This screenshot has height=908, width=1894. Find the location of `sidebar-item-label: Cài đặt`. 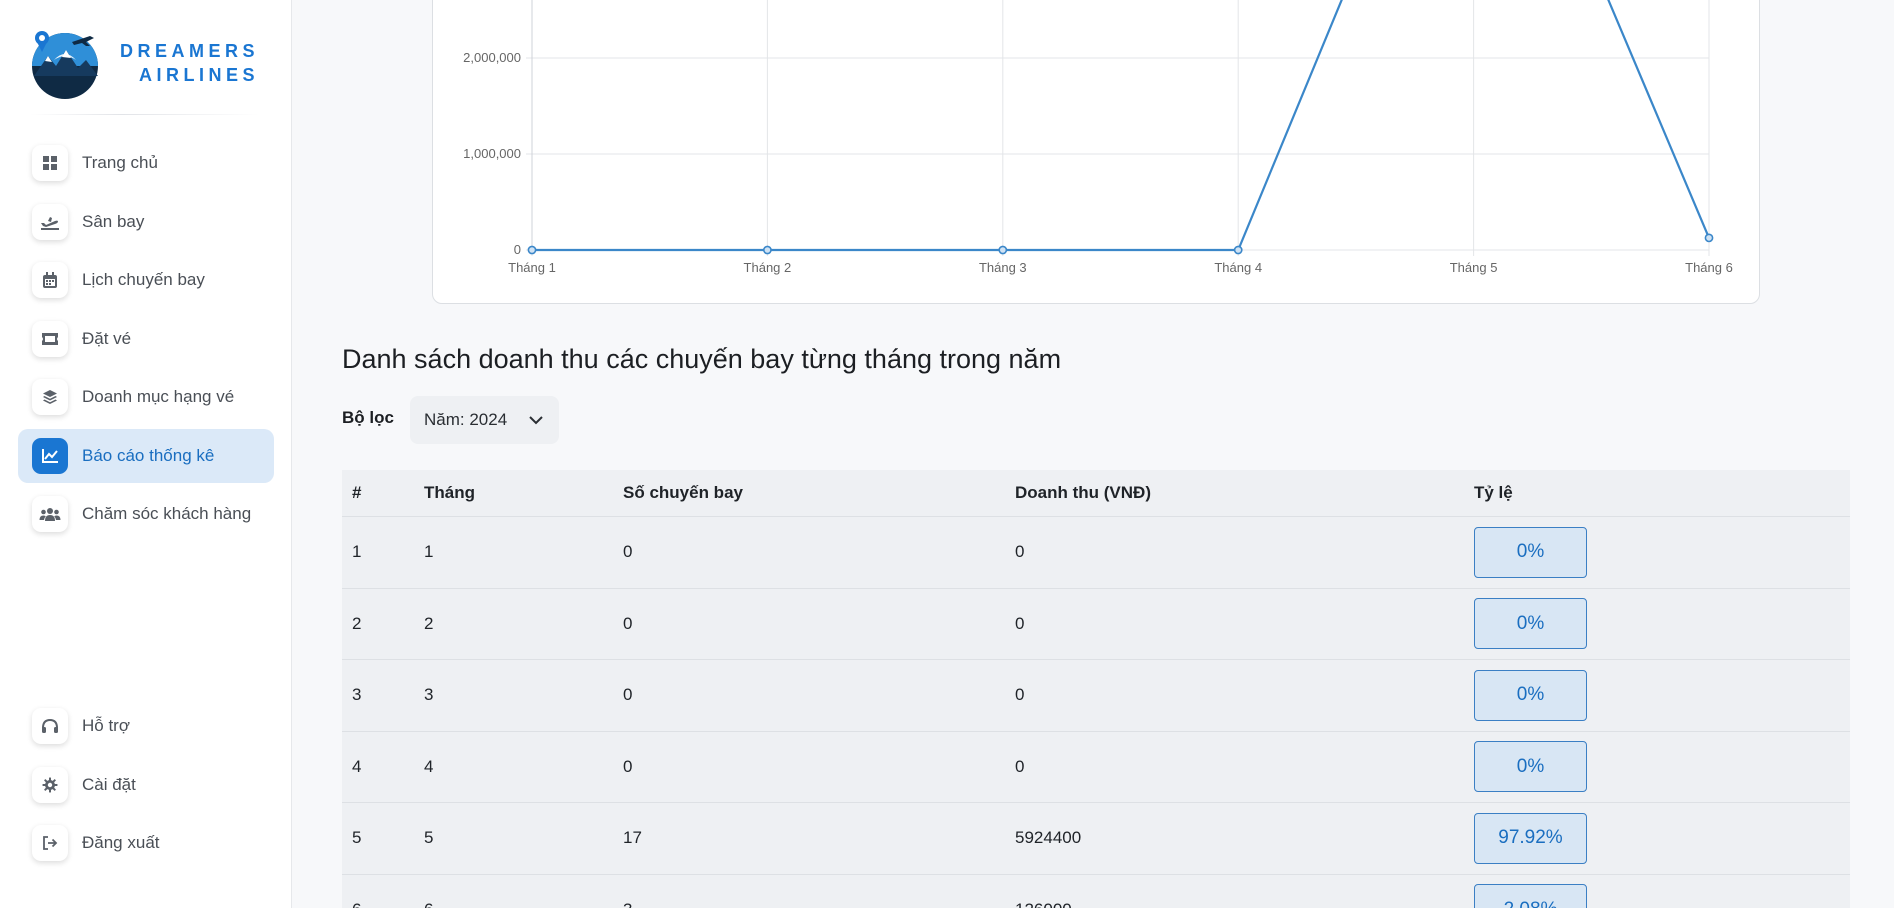

sidebar-item-label: Cài đặt is located at coordinates (109, 784).